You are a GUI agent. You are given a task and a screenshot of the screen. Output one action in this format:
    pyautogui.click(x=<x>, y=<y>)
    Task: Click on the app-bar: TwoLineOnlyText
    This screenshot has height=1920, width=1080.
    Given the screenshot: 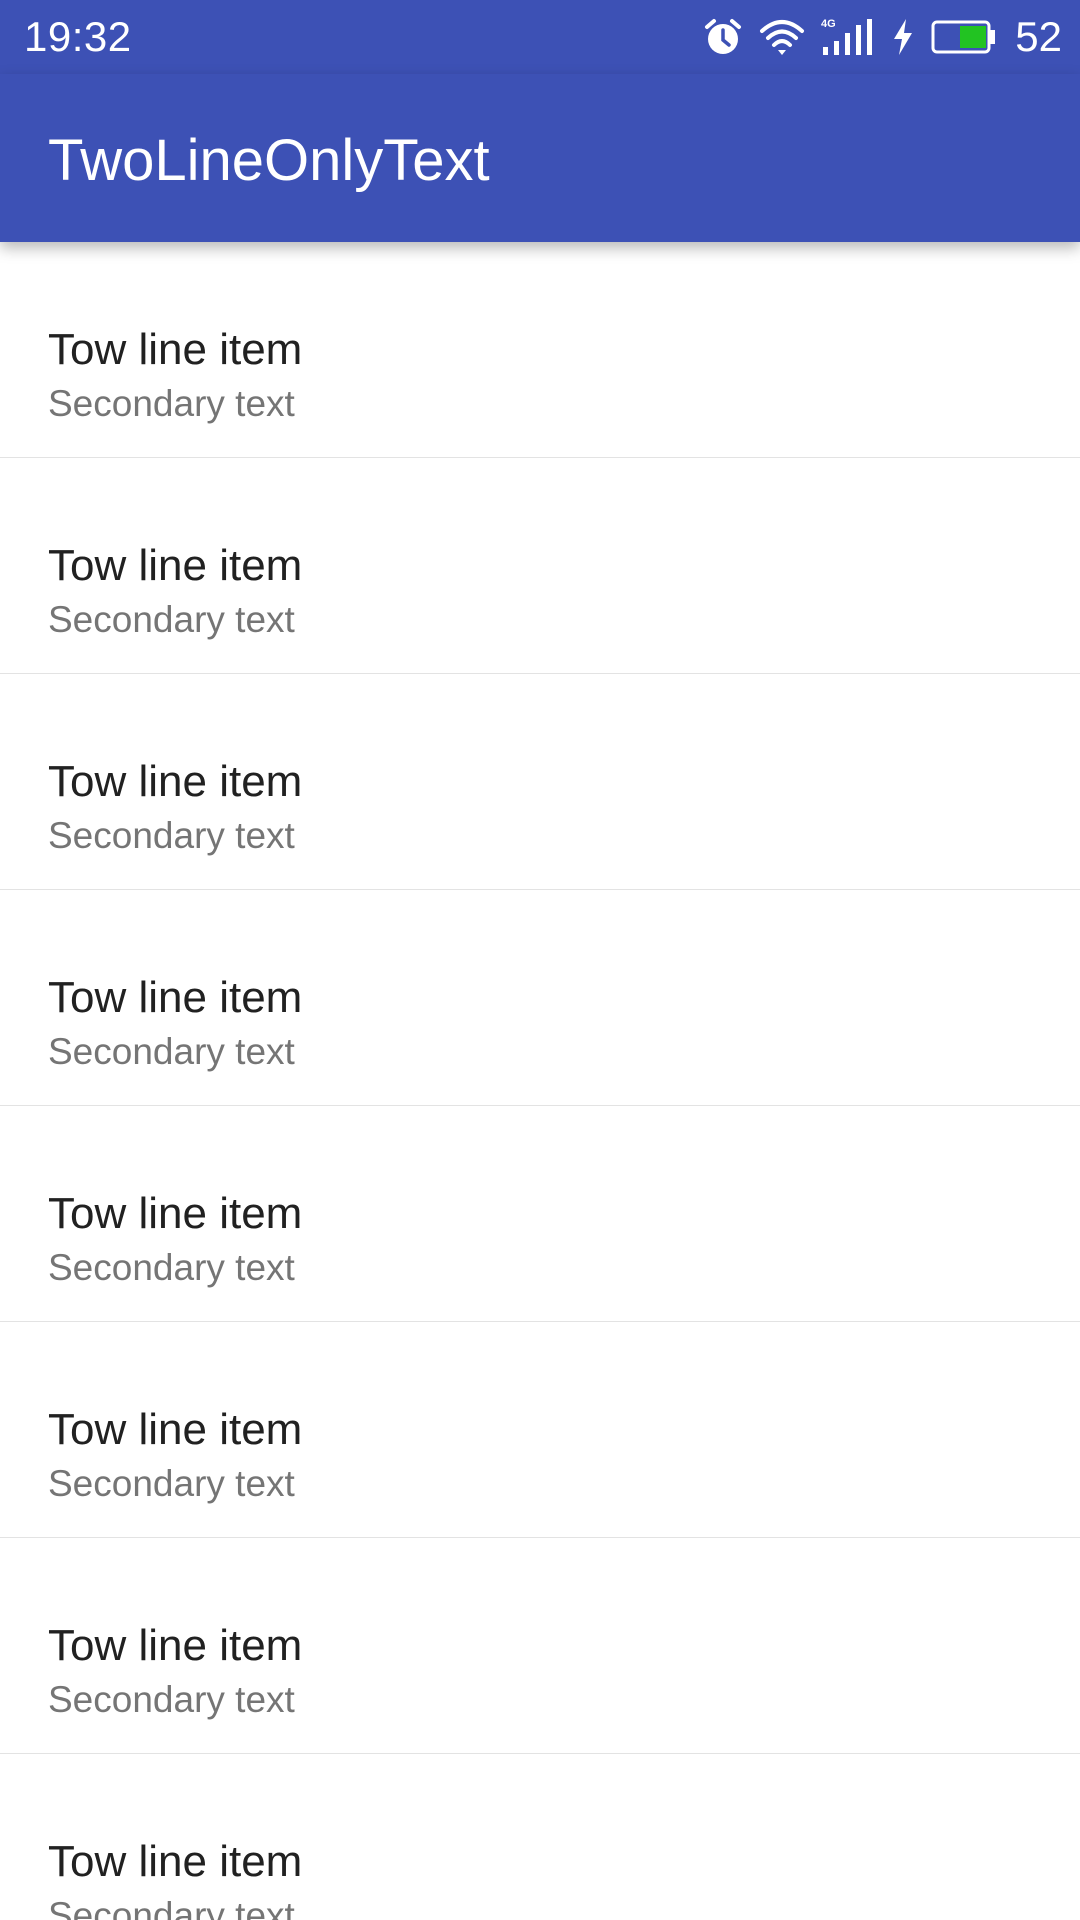 What is the action you would take?
    pyautogui.click(x=540, y=158)
    